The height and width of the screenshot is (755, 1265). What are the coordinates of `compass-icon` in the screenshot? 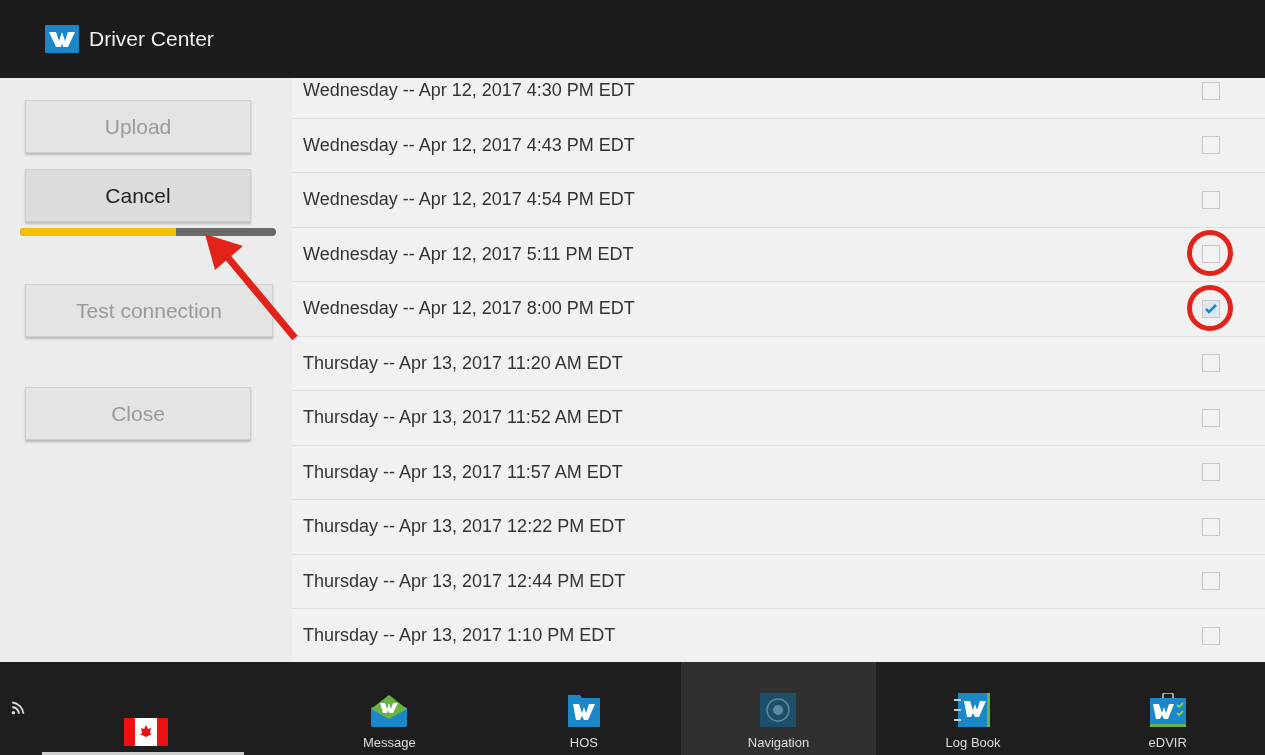 It's located at (778, 710).